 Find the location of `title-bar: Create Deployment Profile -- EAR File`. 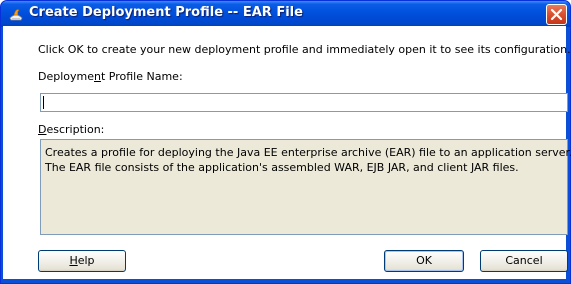

title-bar: Create Deployment Profile -- EAR File is located at coordinates (285, 14).